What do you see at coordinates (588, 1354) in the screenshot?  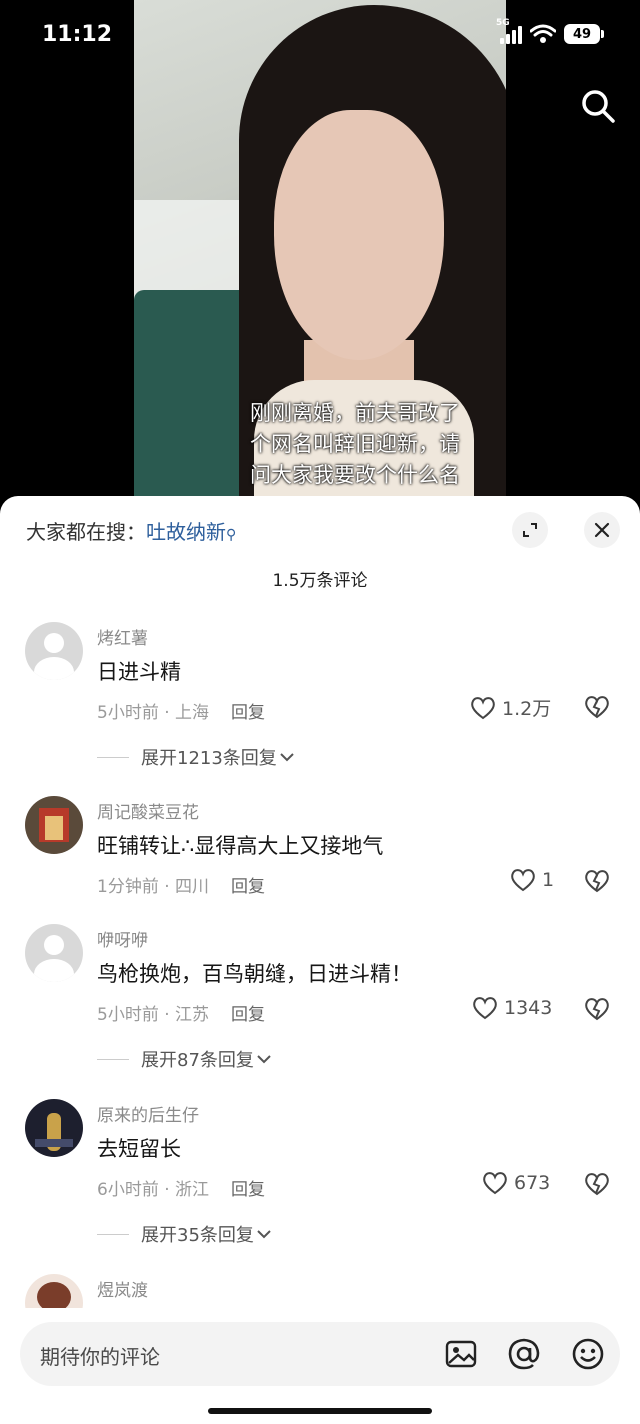 I see `emoji-icon` at bounding box center [588, 1354].